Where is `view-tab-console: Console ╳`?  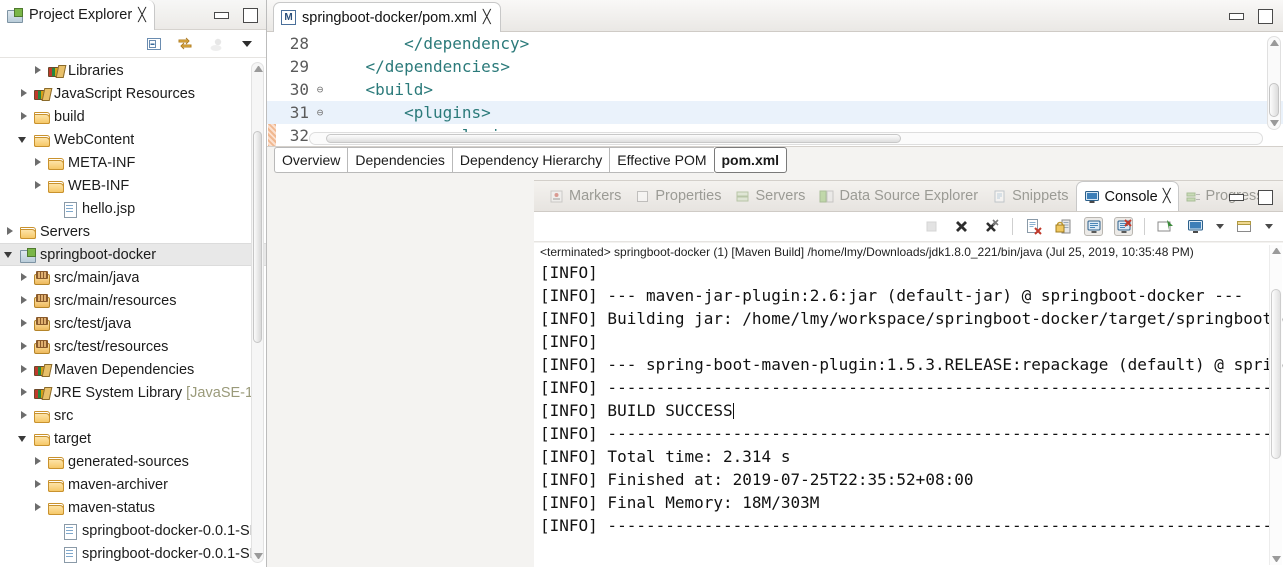
view-tab-console: Console ╳ is located at coordinates (1127, 196).